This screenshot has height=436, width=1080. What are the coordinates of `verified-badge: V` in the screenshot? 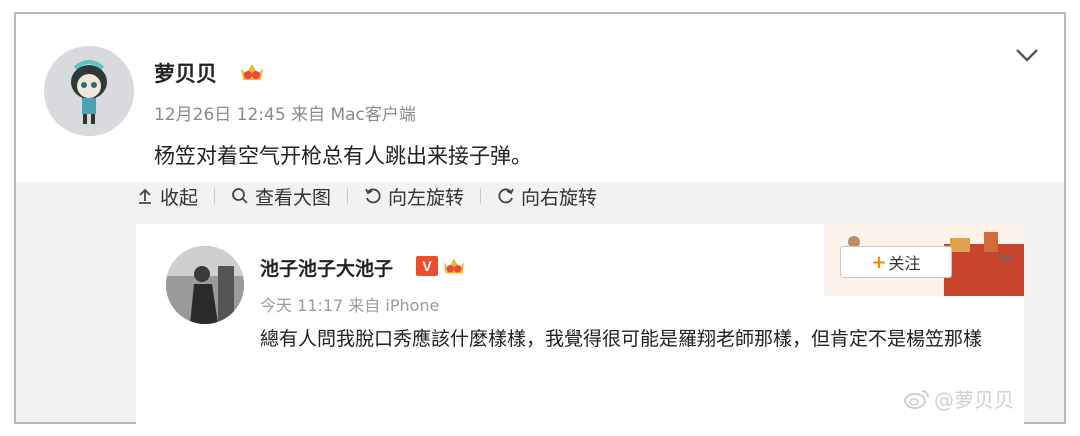 It's located at (427, 266).